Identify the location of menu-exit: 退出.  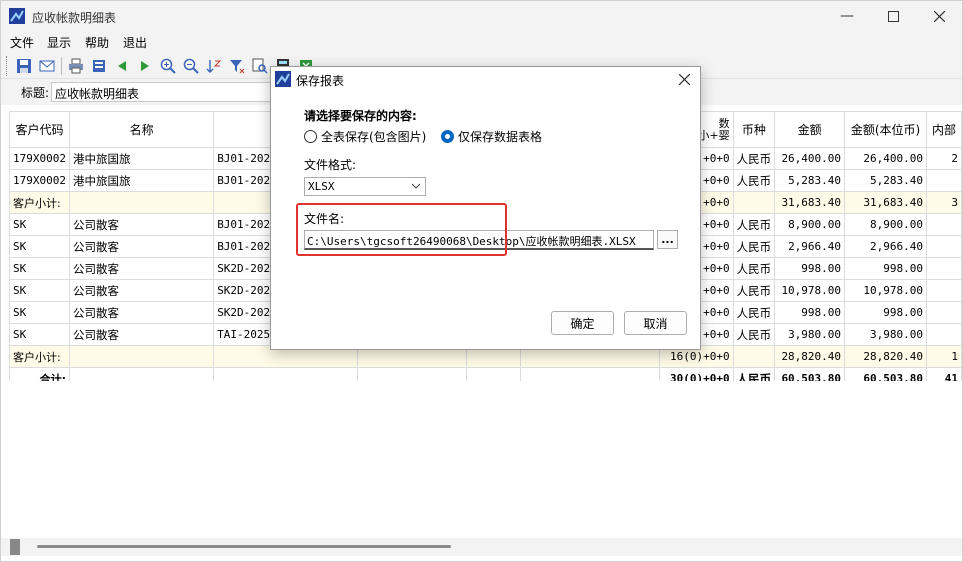
(135, 42).